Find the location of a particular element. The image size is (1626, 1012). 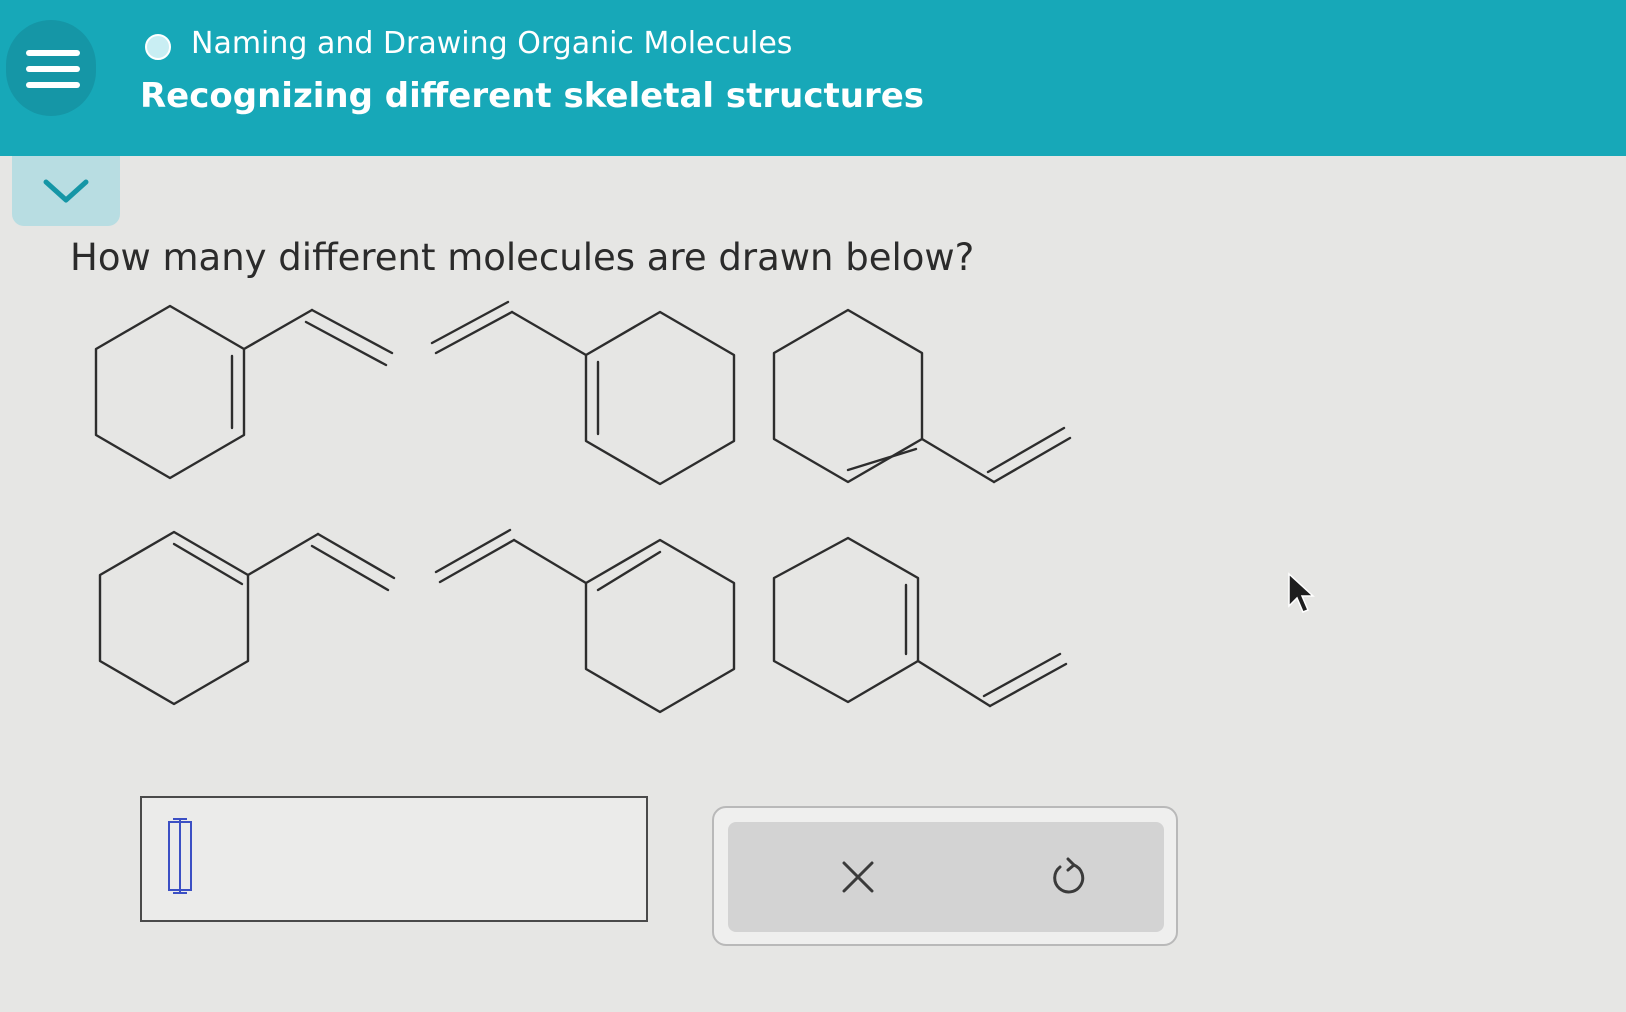

undo-icon is located at coordinates (1069, 875).